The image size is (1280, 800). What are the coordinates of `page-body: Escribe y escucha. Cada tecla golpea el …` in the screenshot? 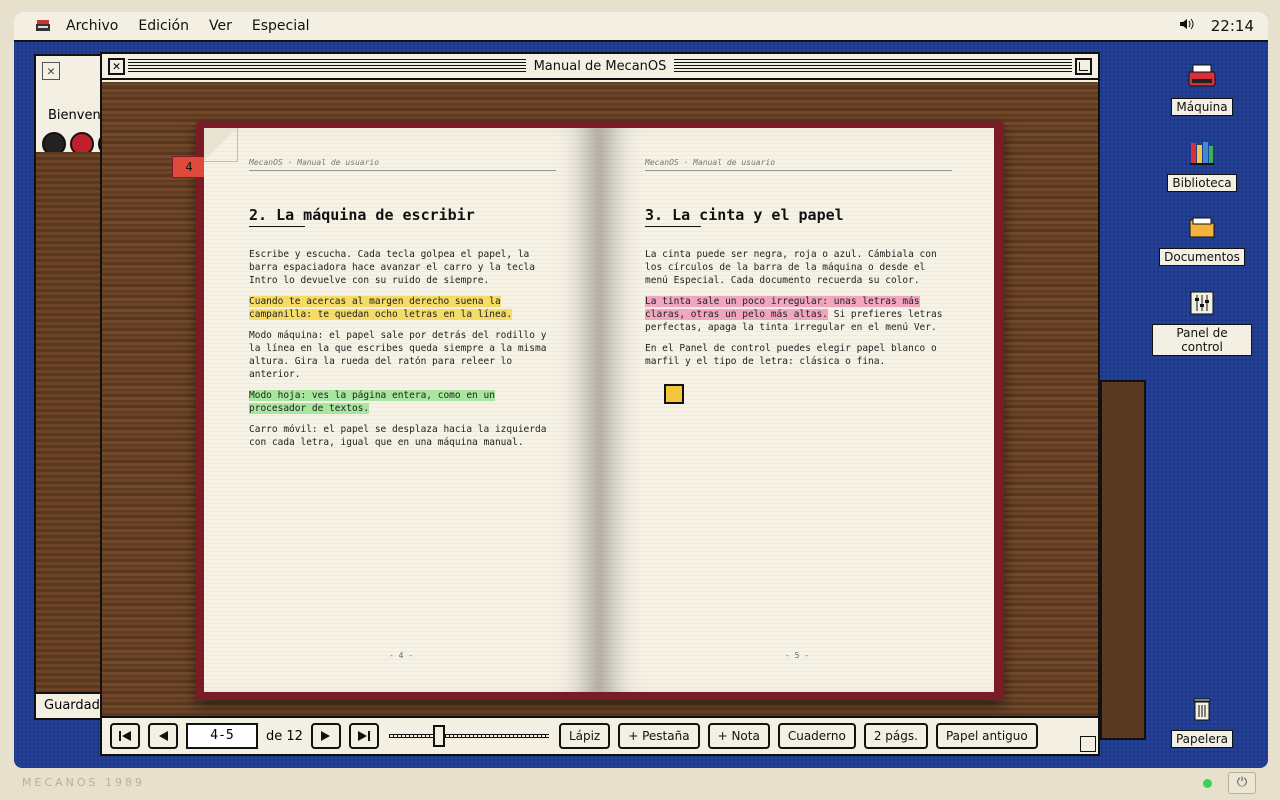 It's located at (402, 352).